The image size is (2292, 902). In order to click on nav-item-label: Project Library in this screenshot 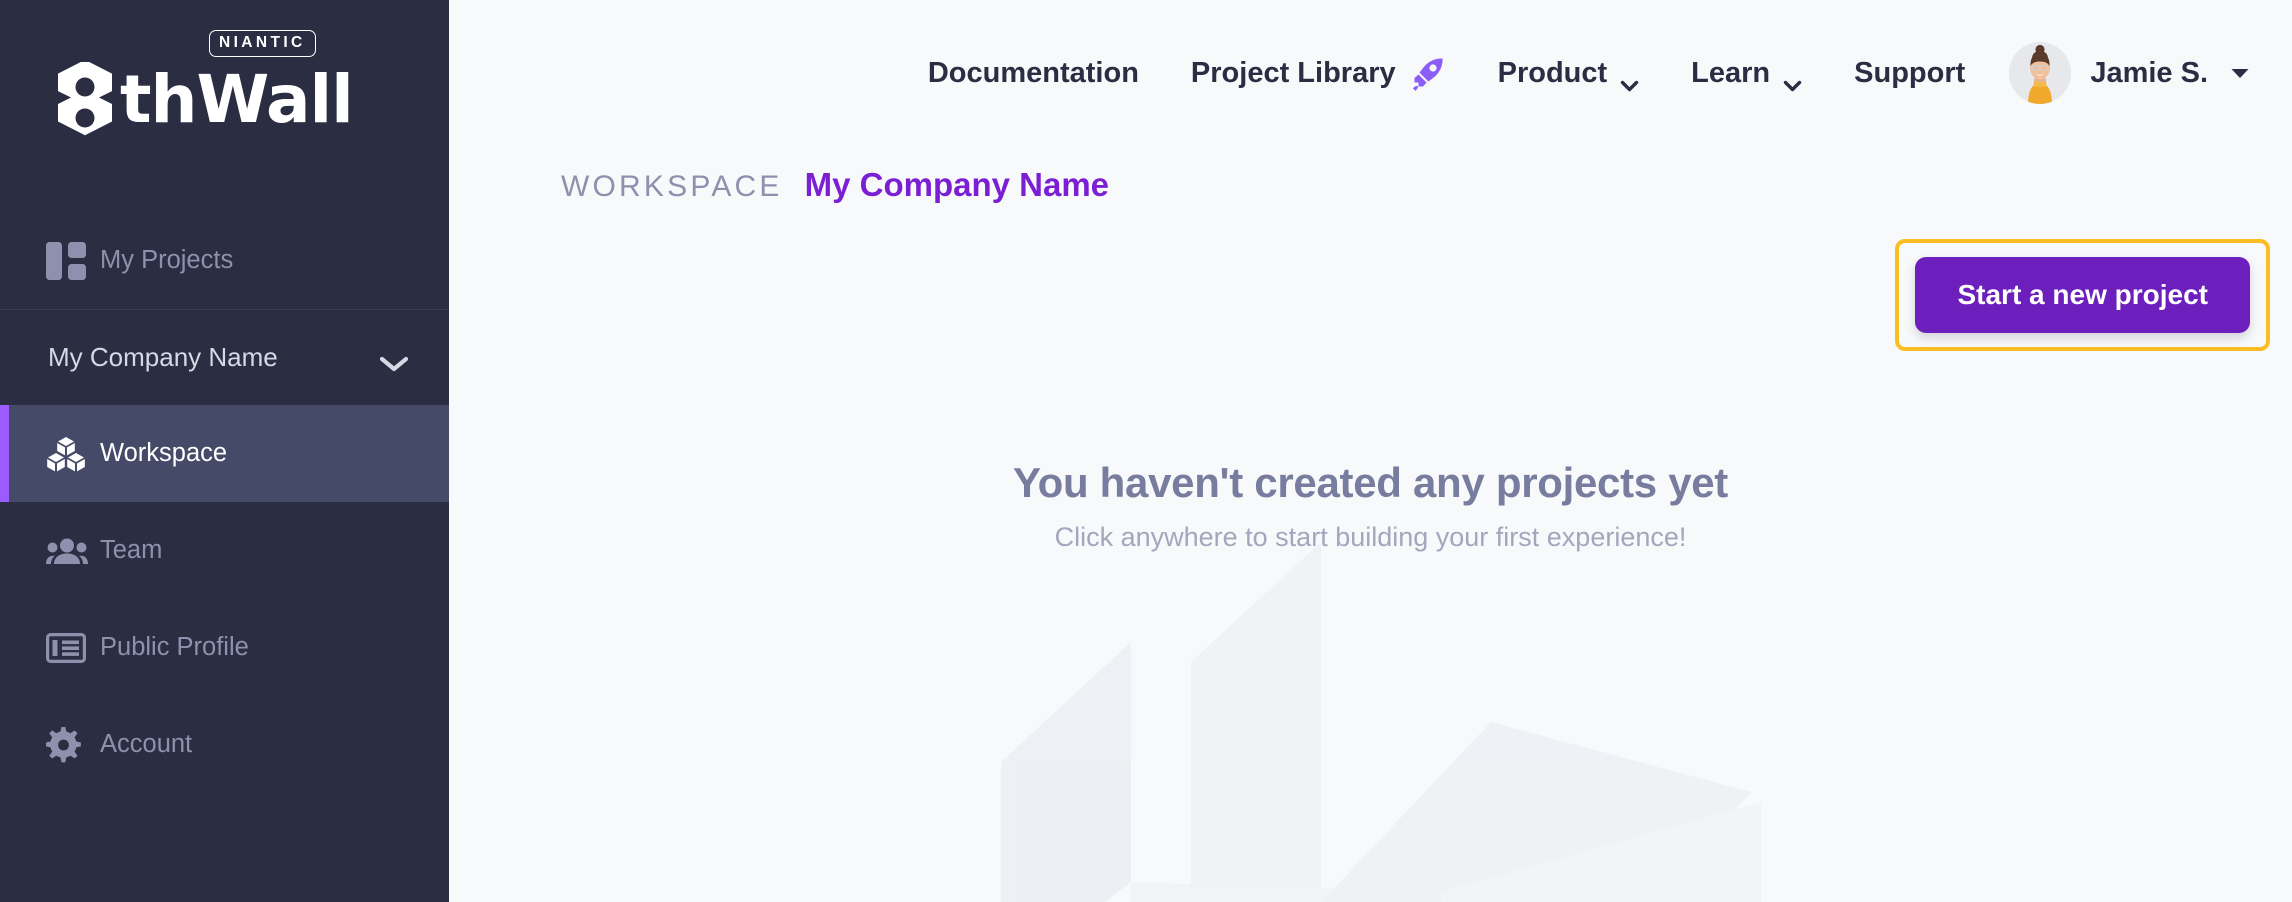, I will do `click(1293, 72)`.